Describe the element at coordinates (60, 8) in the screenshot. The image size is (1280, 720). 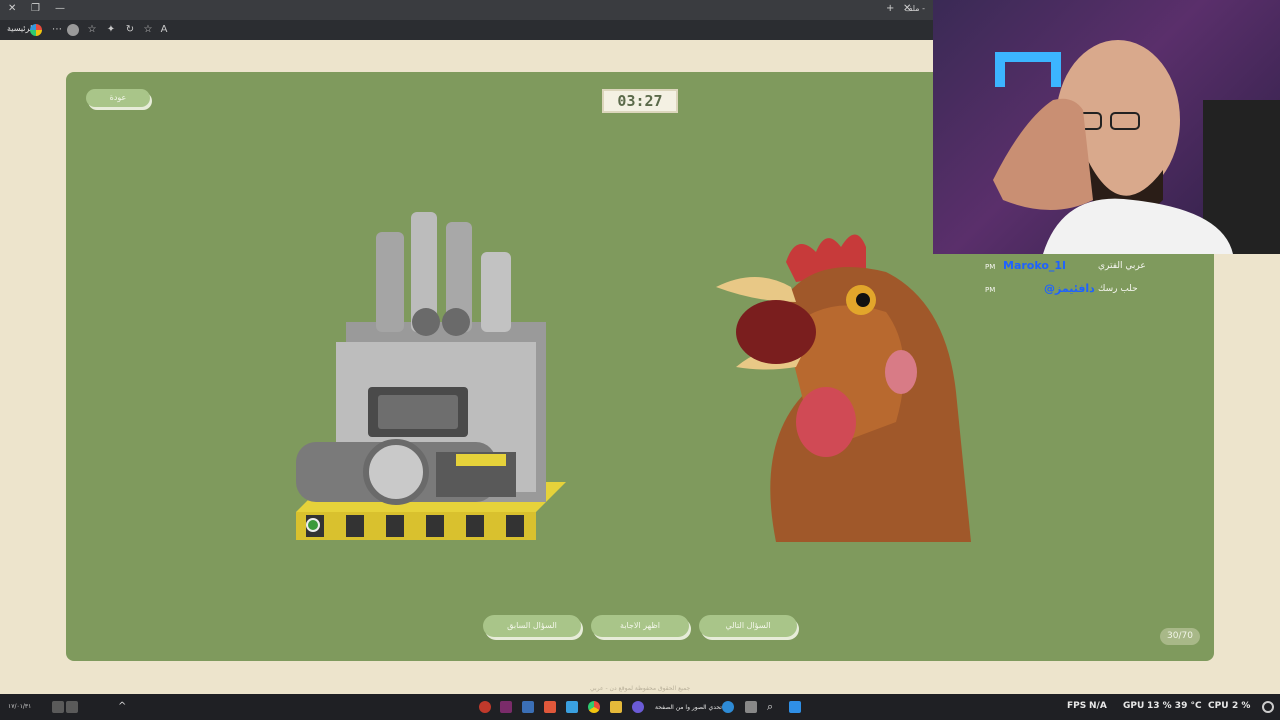
I see `minimize-icon: —` at that location.